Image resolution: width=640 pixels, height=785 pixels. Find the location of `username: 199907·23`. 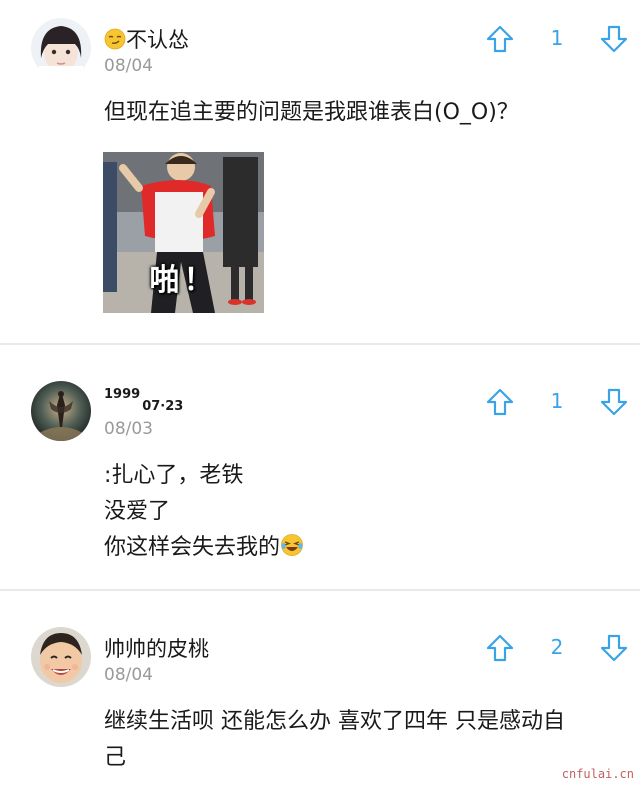

username: 199907·23 is located at coordinates (143, 400).